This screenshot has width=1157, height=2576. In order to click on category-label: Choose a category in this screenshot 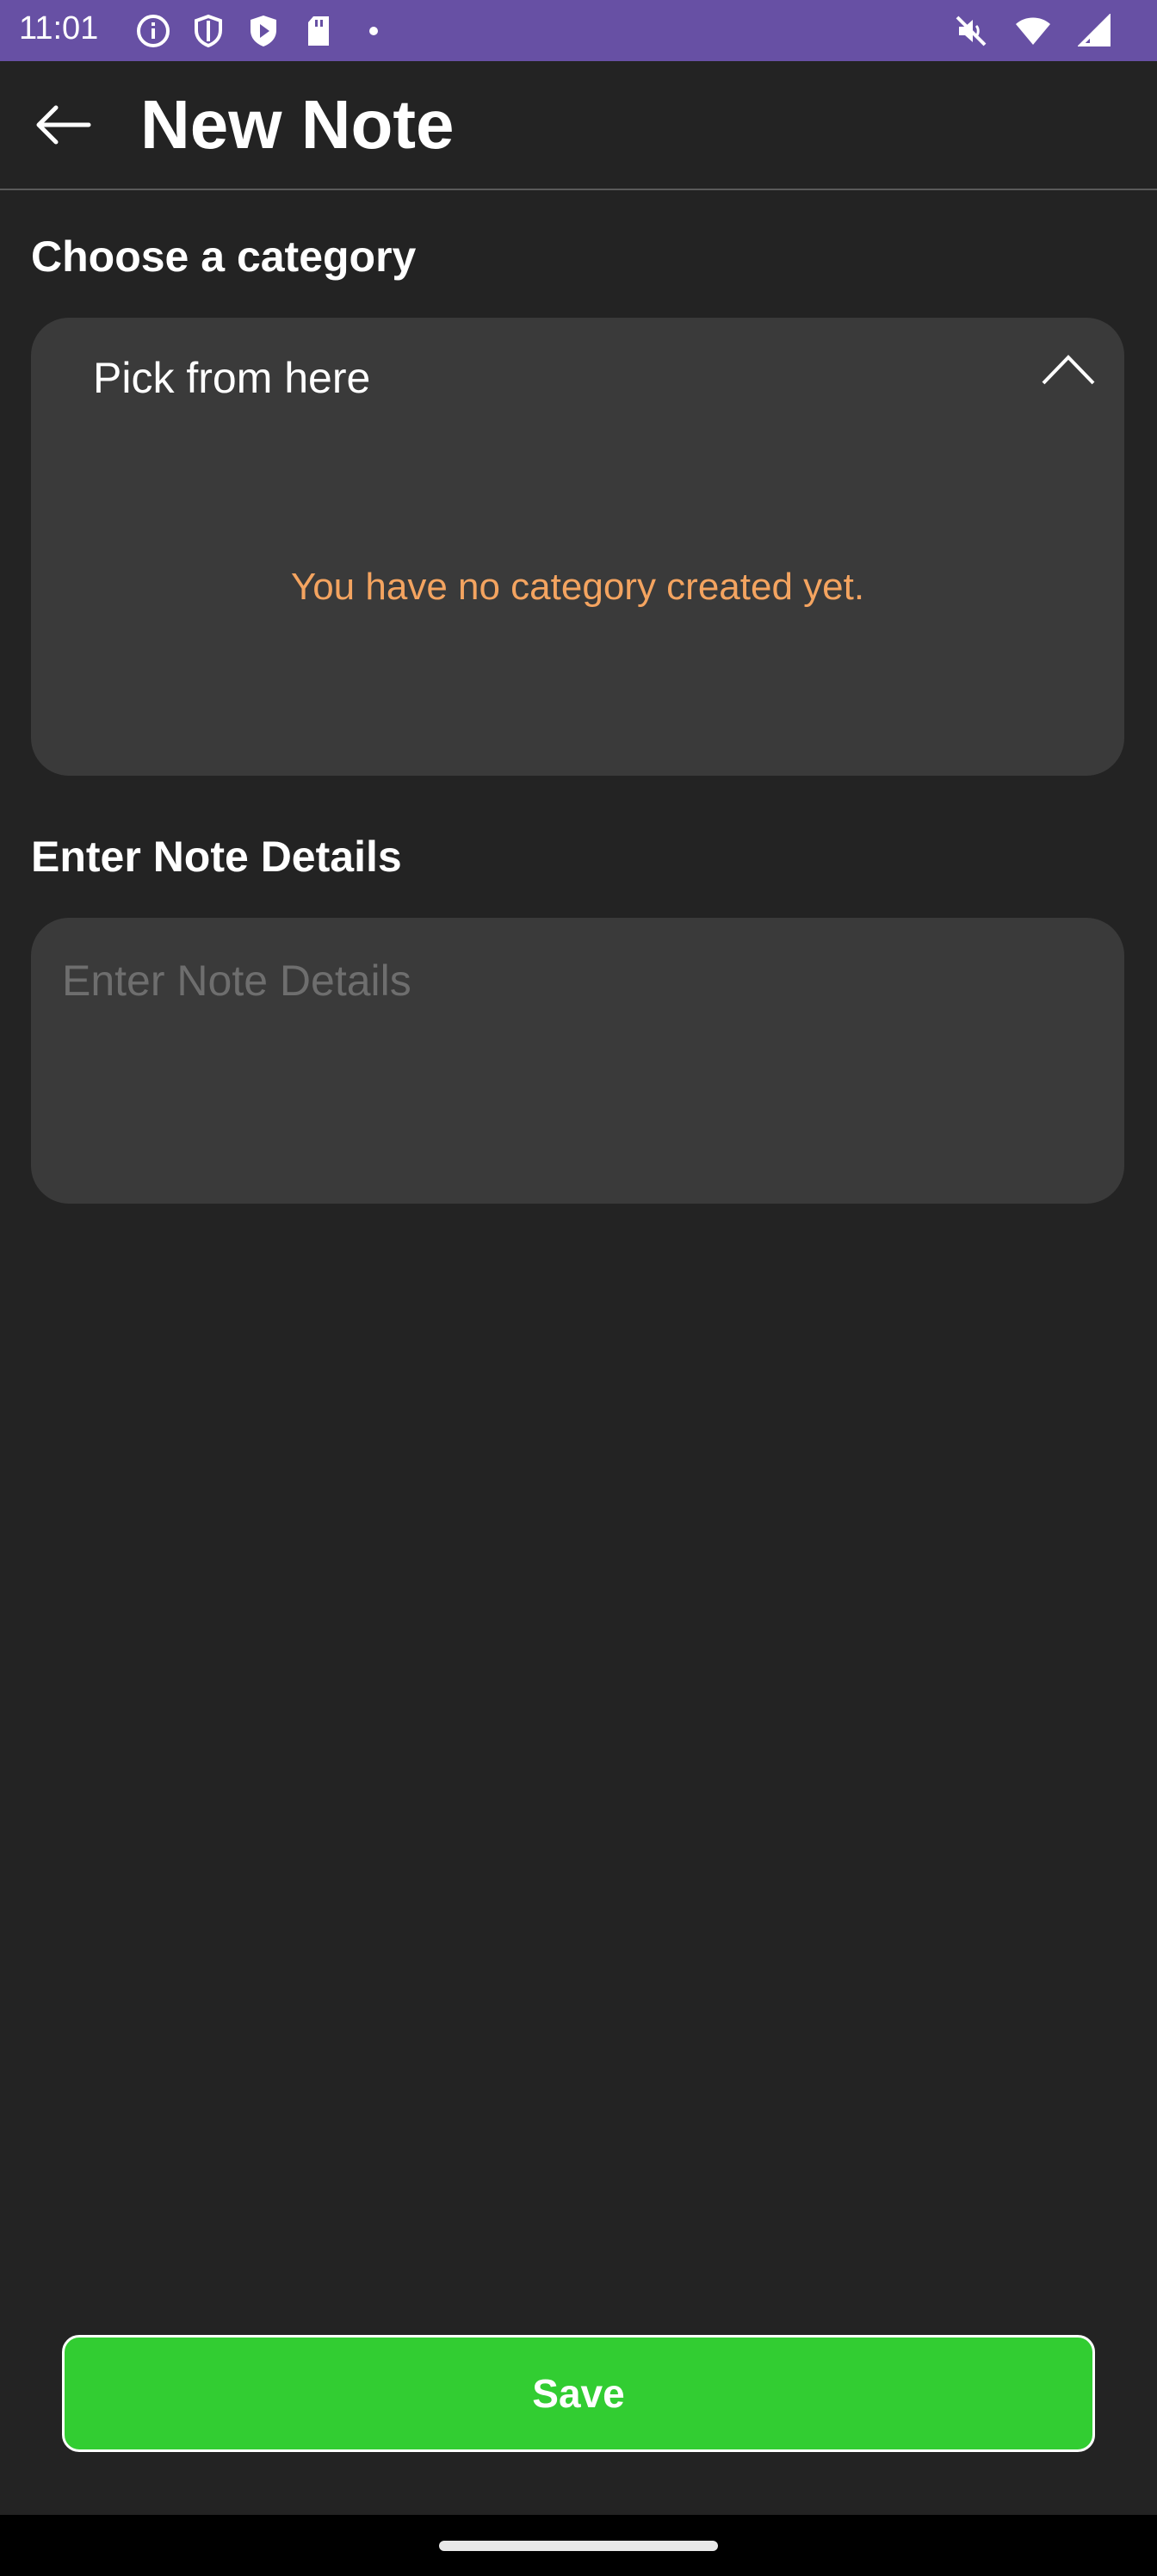, I will do `click(224, 256)`.